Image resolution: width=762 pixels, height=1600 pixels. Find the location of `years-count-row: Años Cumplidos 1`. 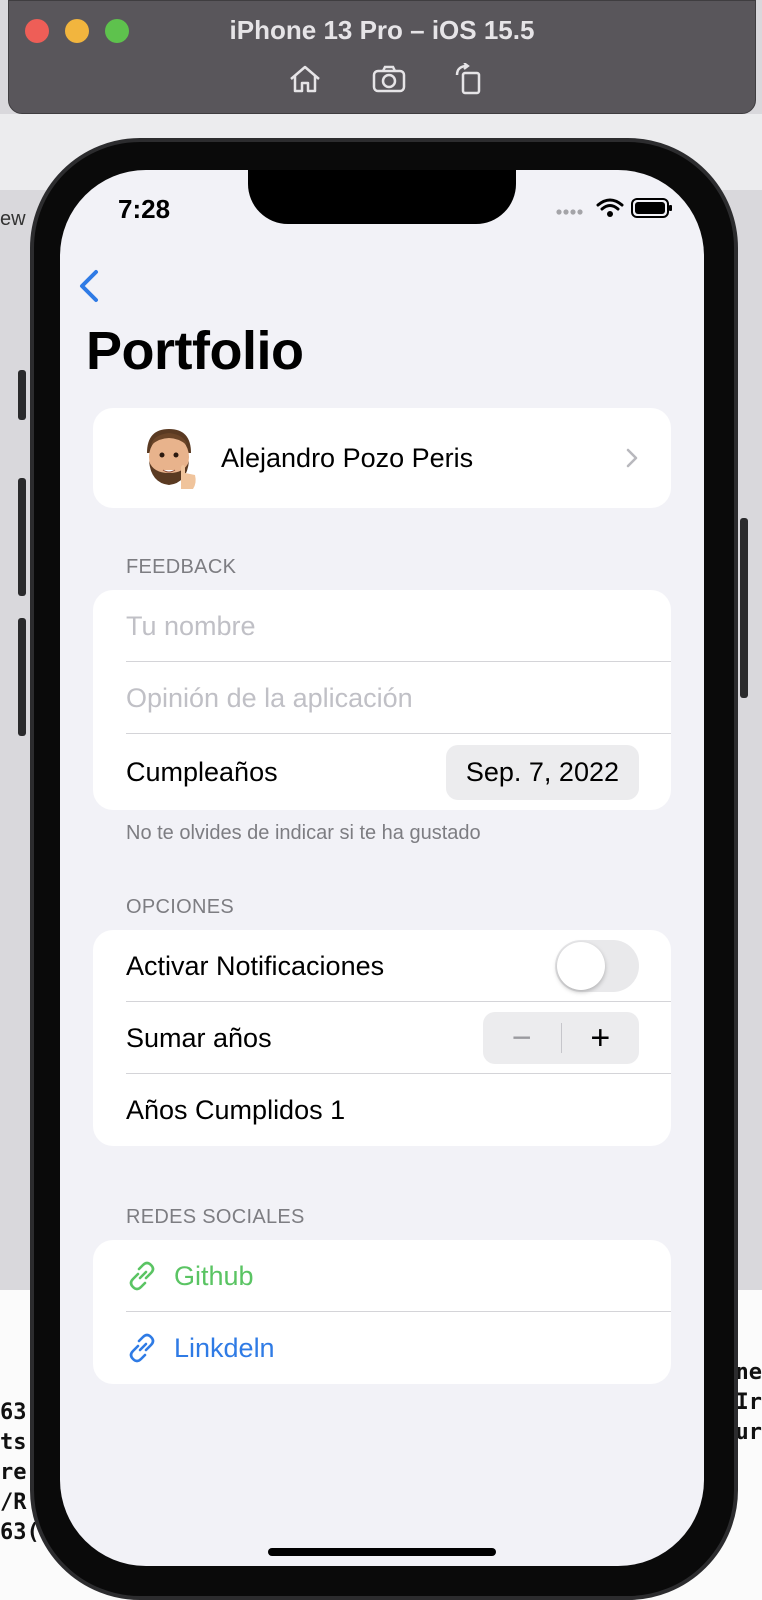

years-count-row: Años Cumplidos 1 is located at coordinates (382, 1110).